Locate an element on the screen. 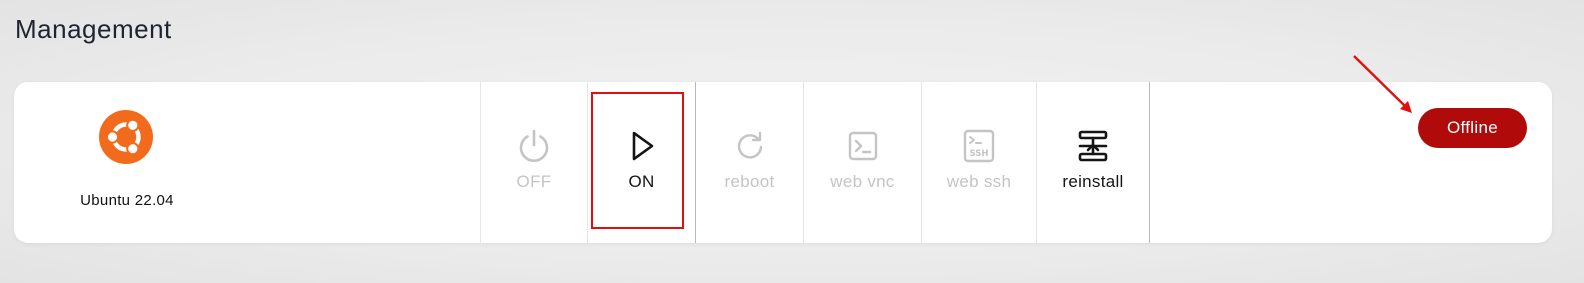 This screenshot has width=1584, height=283. play-icon is located at coordinates (642, 146).